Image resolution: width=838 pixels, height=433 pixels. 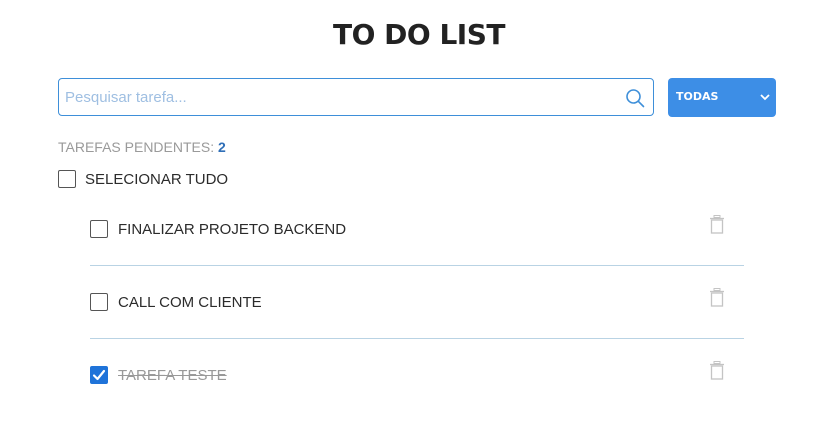 What do you see at coordinates (222, 147) in the screenshot?
I see `pending-count: 2` at bounding box center [222, 147].